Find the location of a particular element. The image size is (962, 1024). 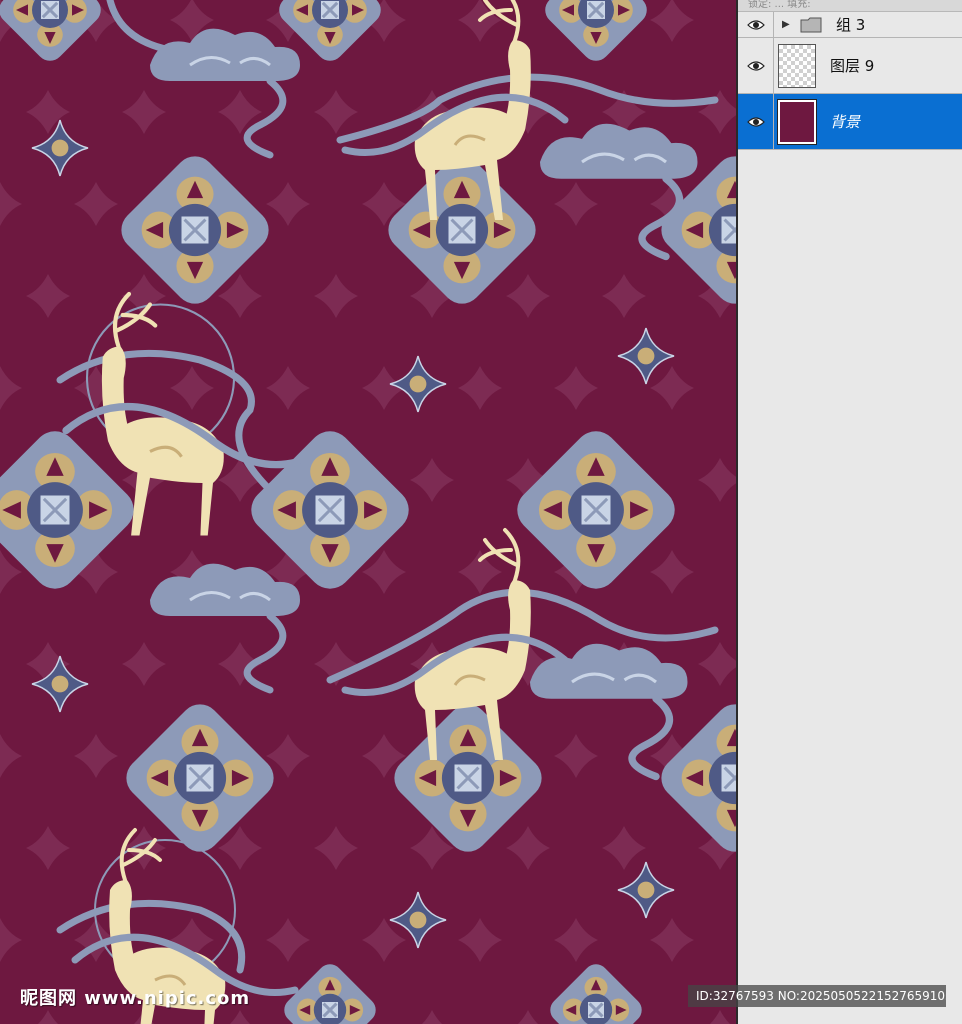

panel-options-strip: 锁定: ... 填充: is located at coordinates (850, 6).